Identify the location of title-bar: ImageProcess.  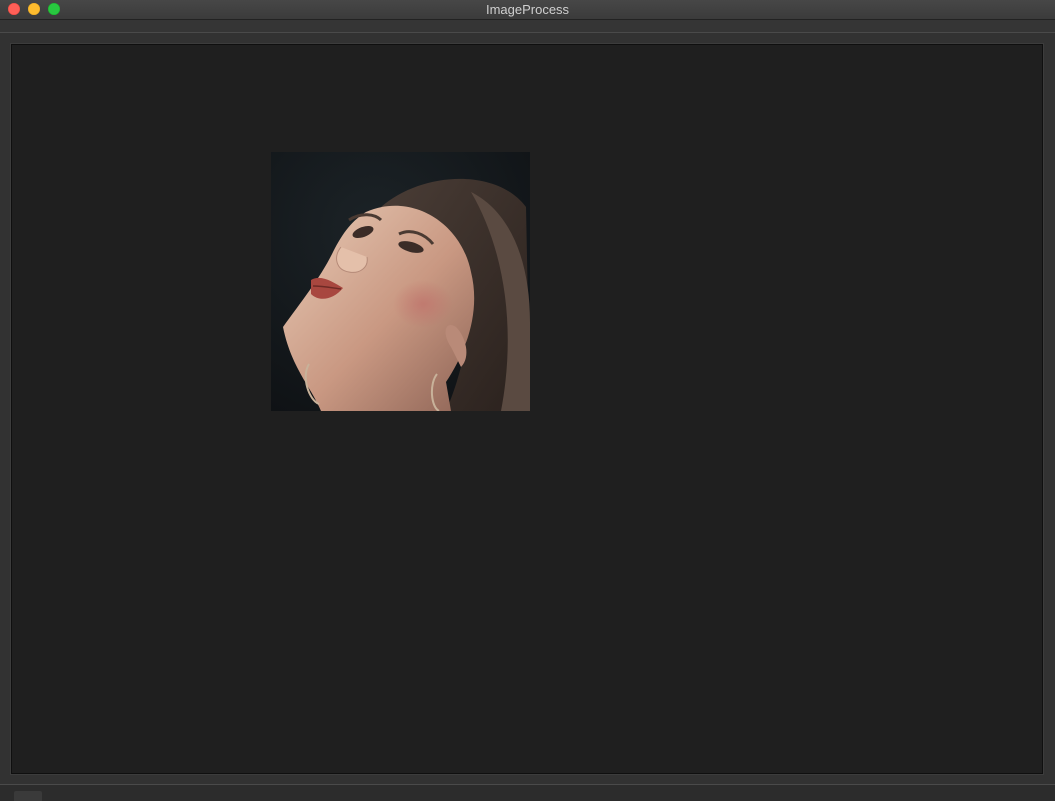
(527, 10).